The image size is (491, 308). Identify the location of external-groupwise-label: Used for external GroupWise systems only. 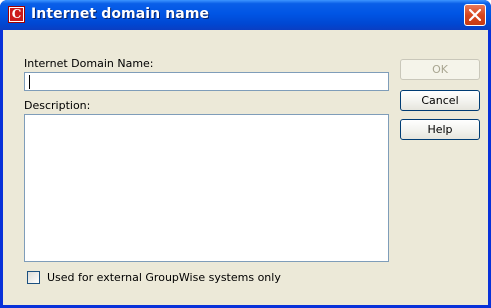
(164, 277).